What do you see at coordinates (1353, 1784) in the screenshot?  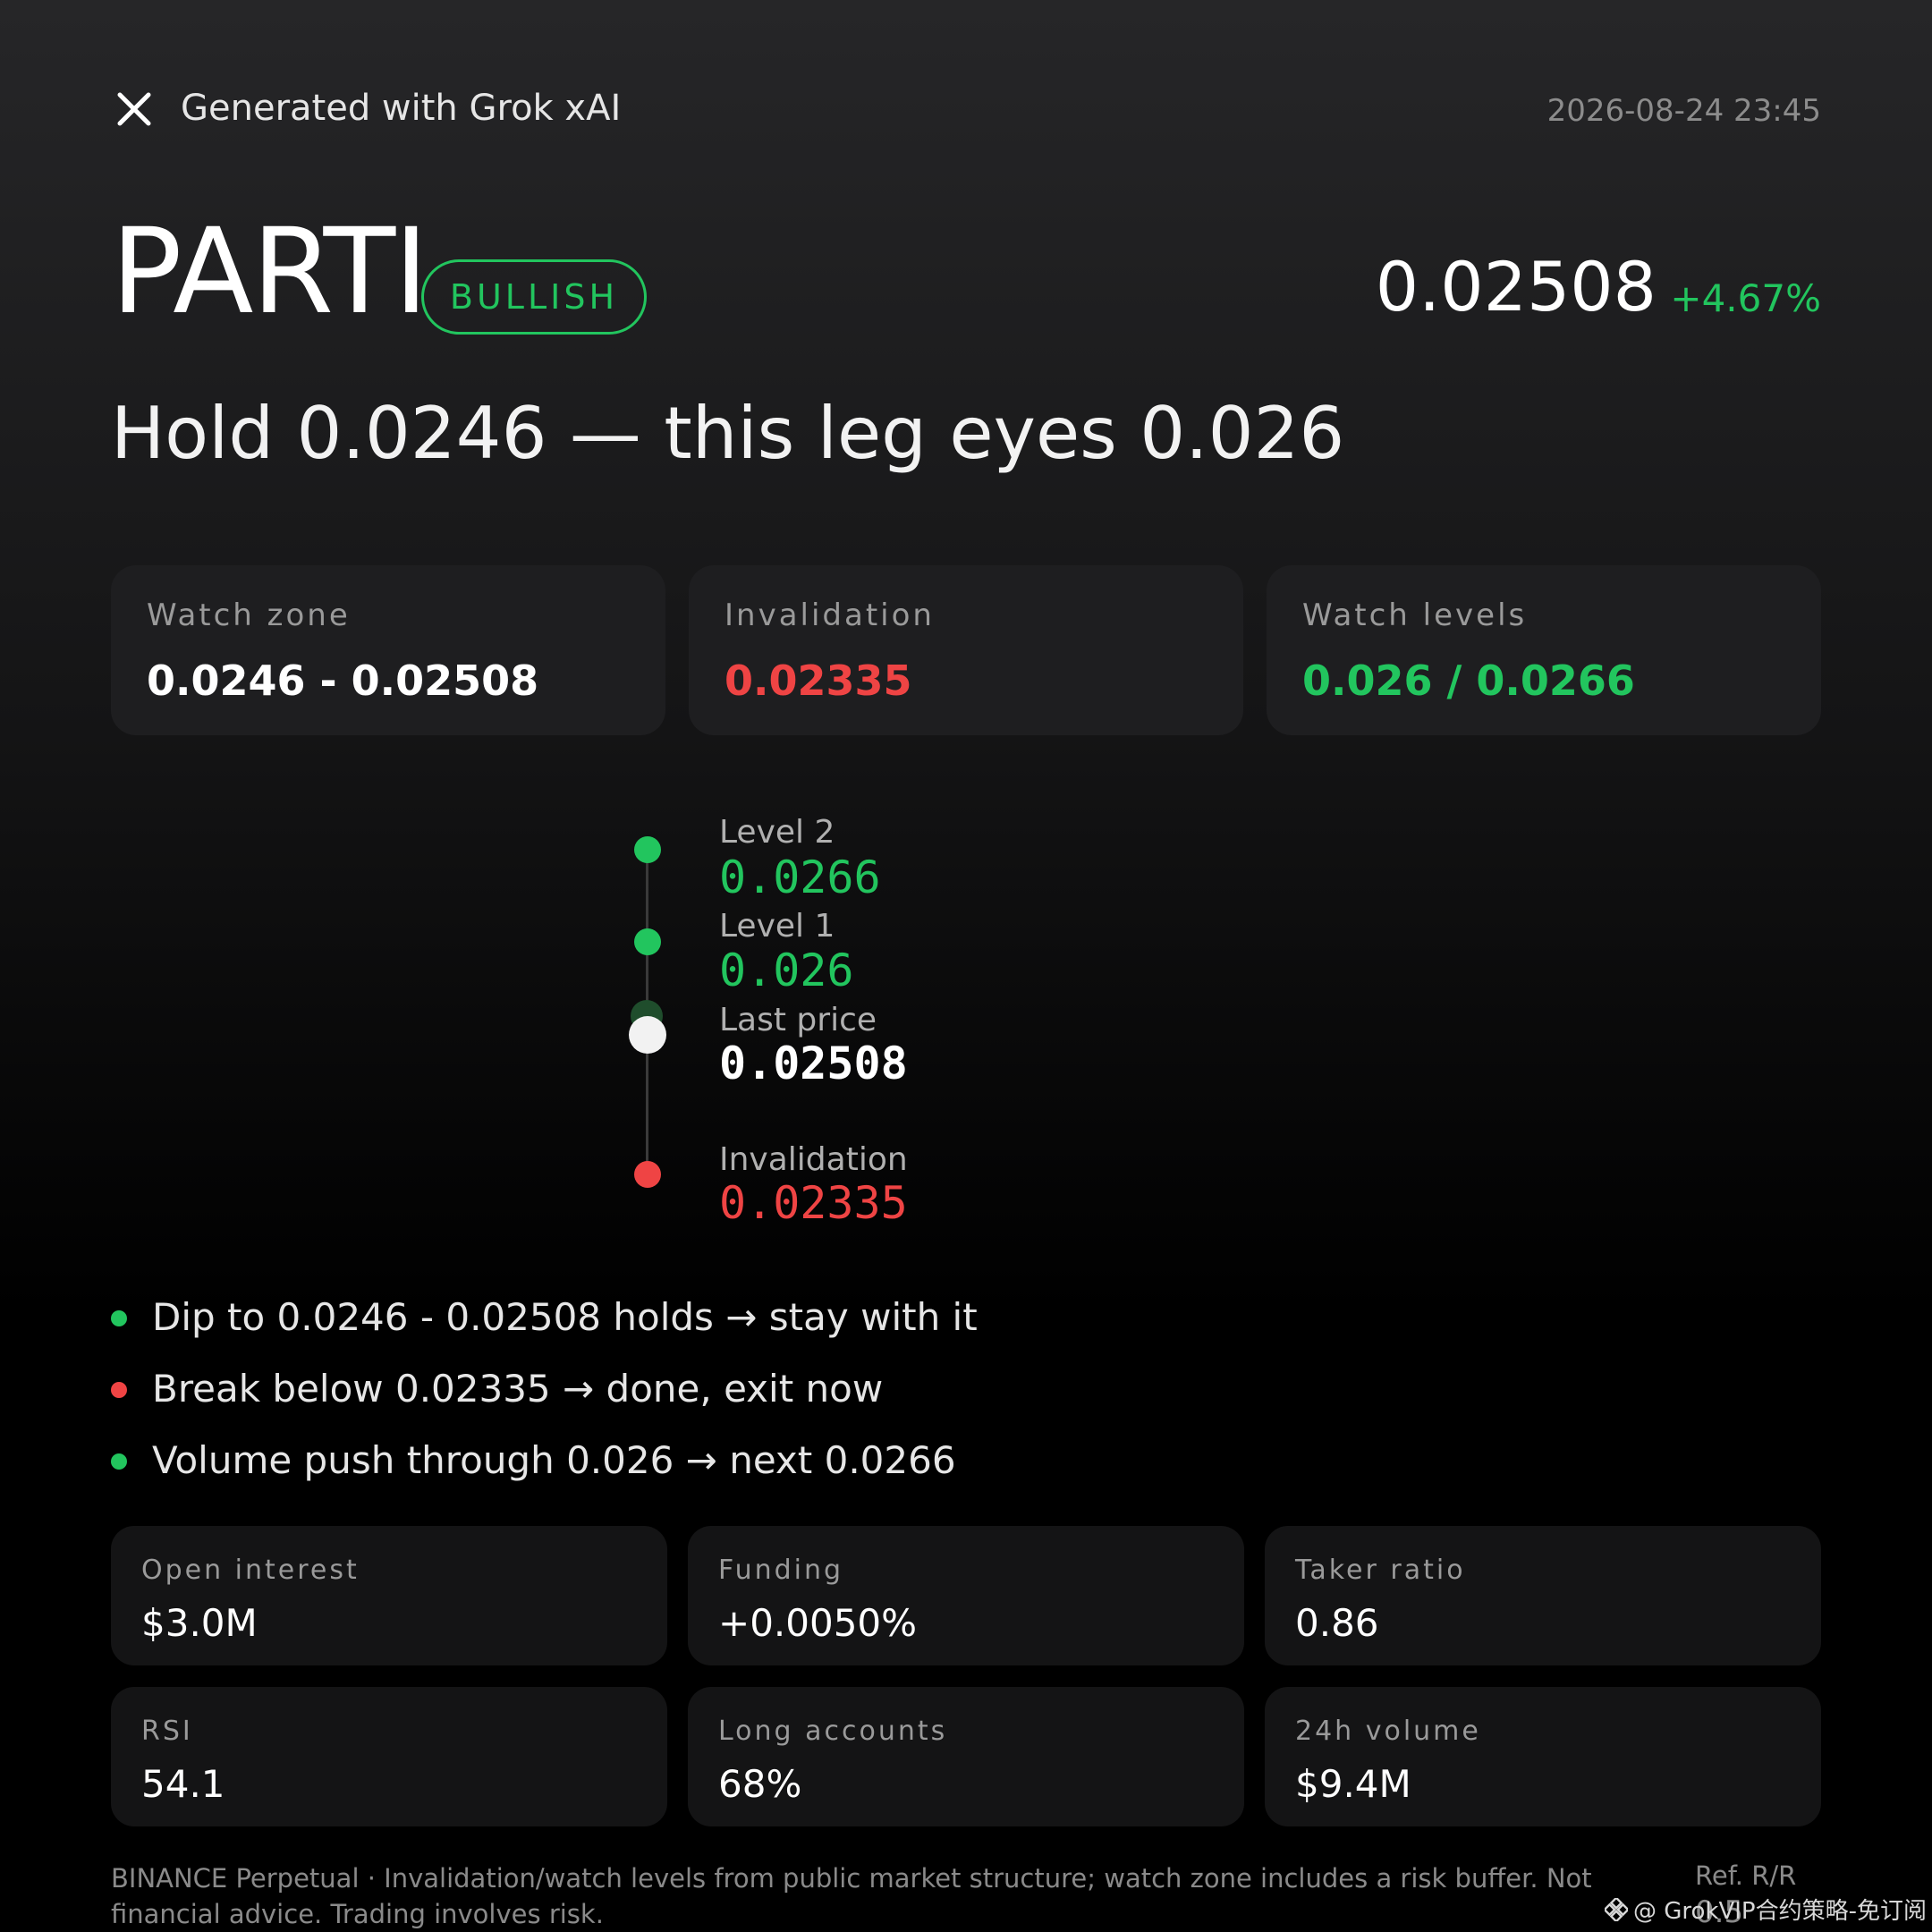 I see `stat-value: $9.4M` at bounding box center [1353, 1784].